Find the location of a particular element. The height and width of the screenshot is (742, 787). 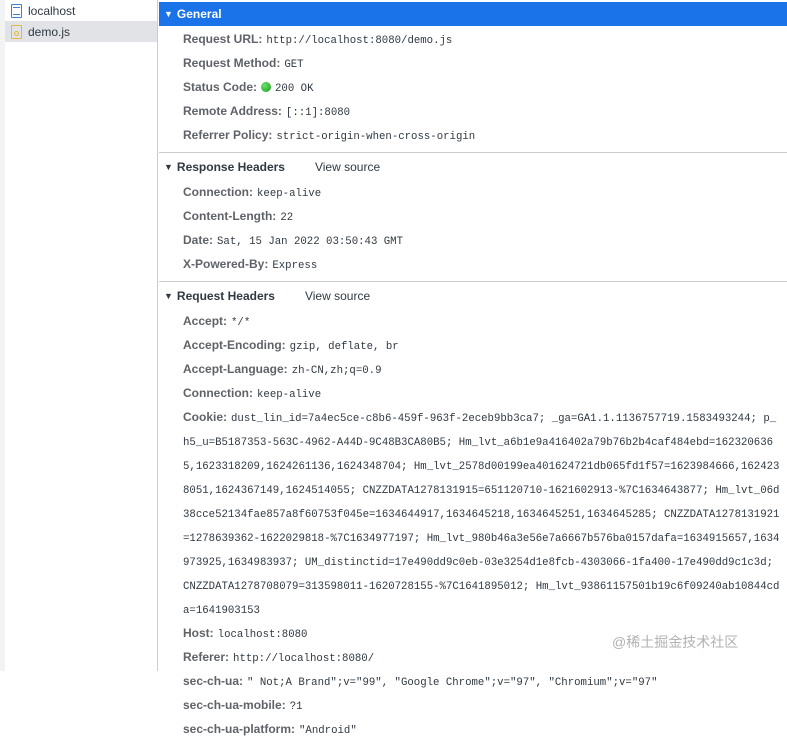

header-key: X-Powered-By: is located at coordinates (226, 264).